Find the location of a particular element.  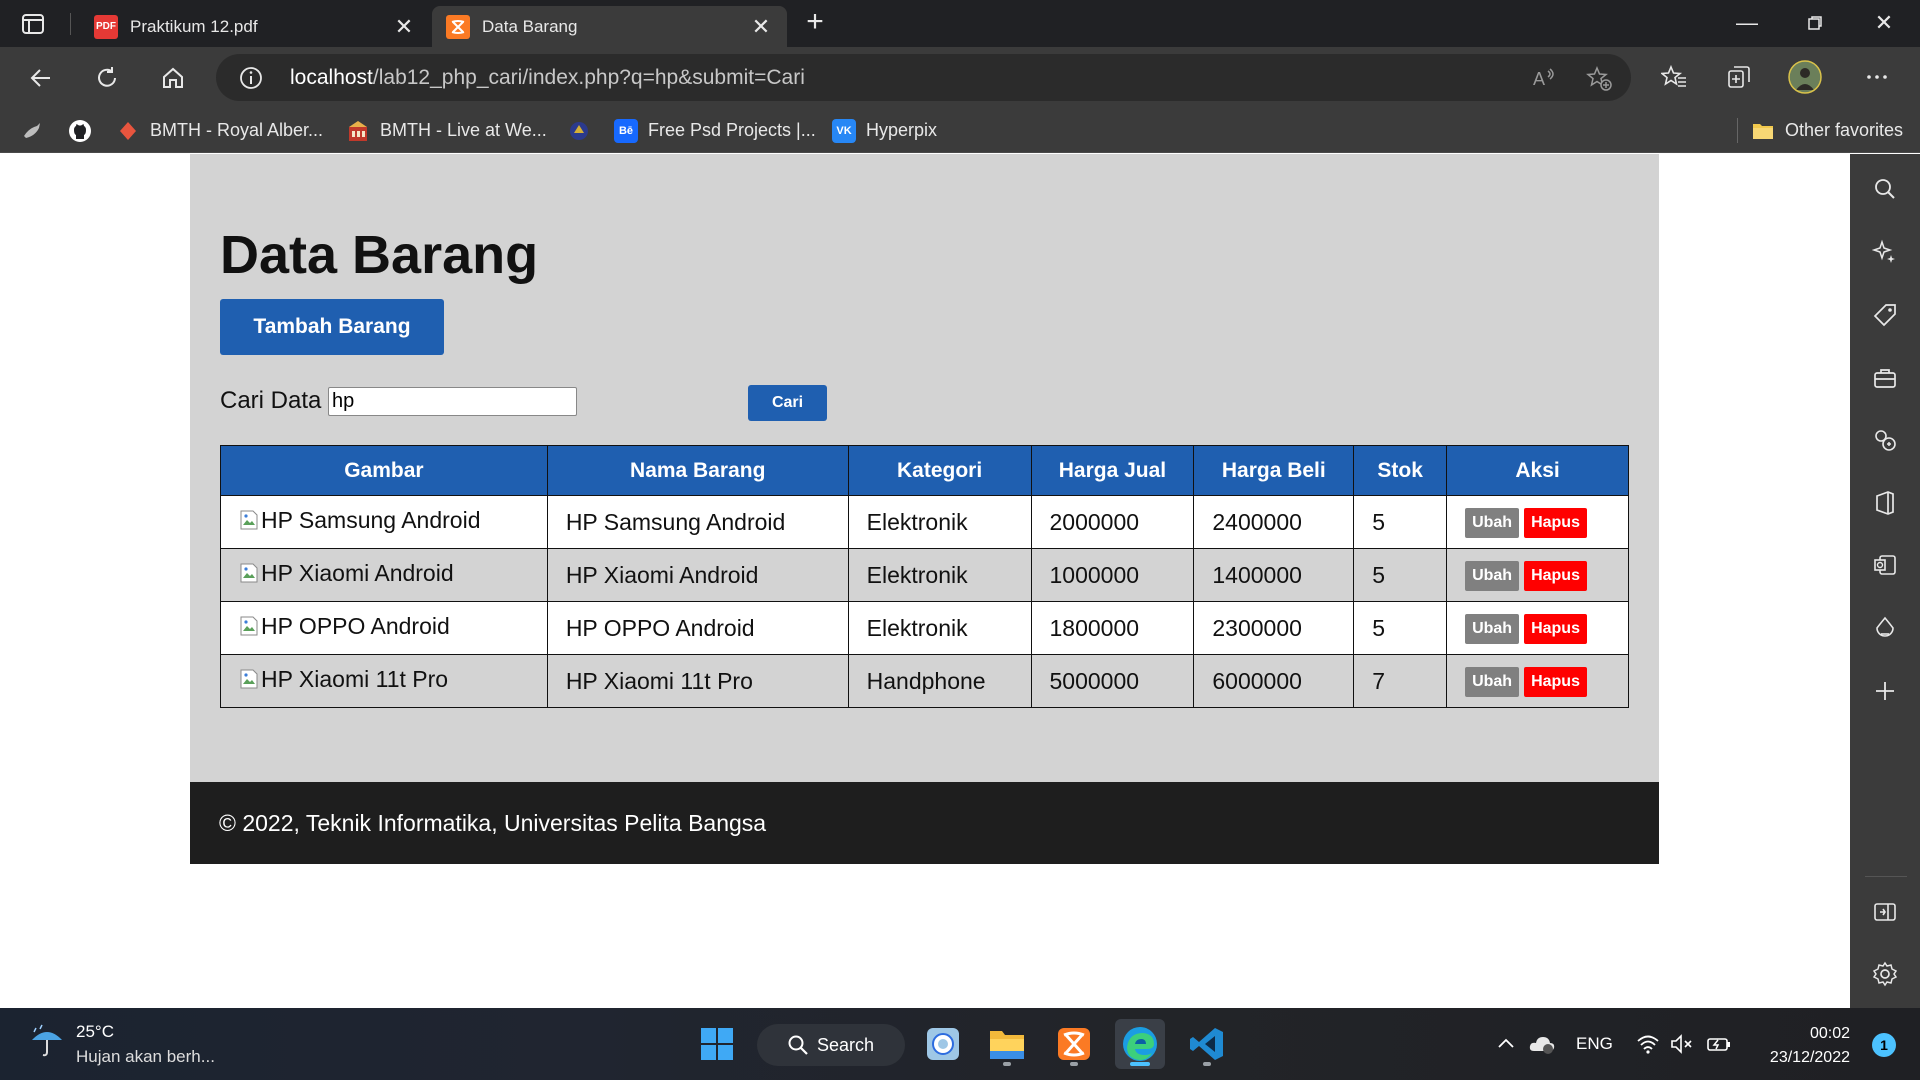

office-icon is located at coordinates (1885, 503).